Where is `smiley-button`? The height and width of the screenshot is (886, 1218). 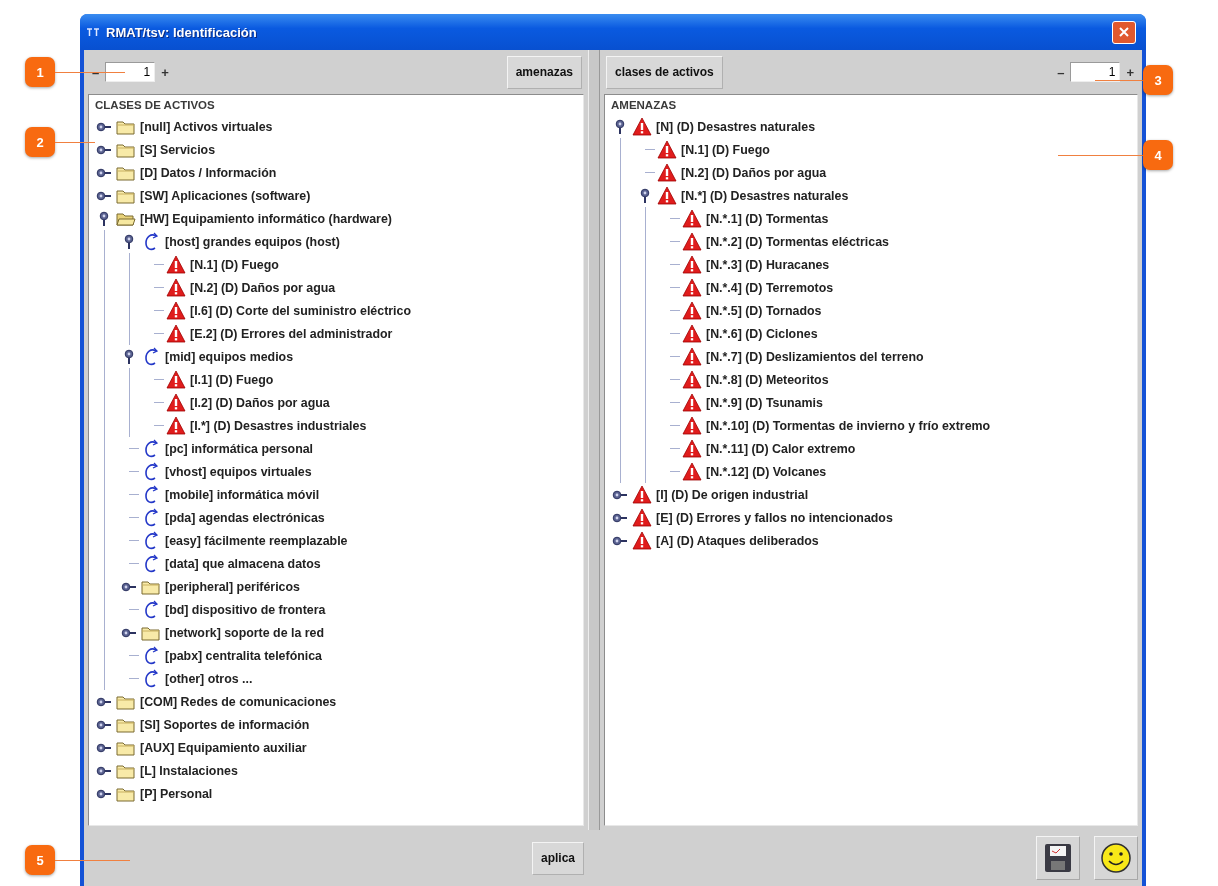 smiley-button is located at coordinates (1116, 858).